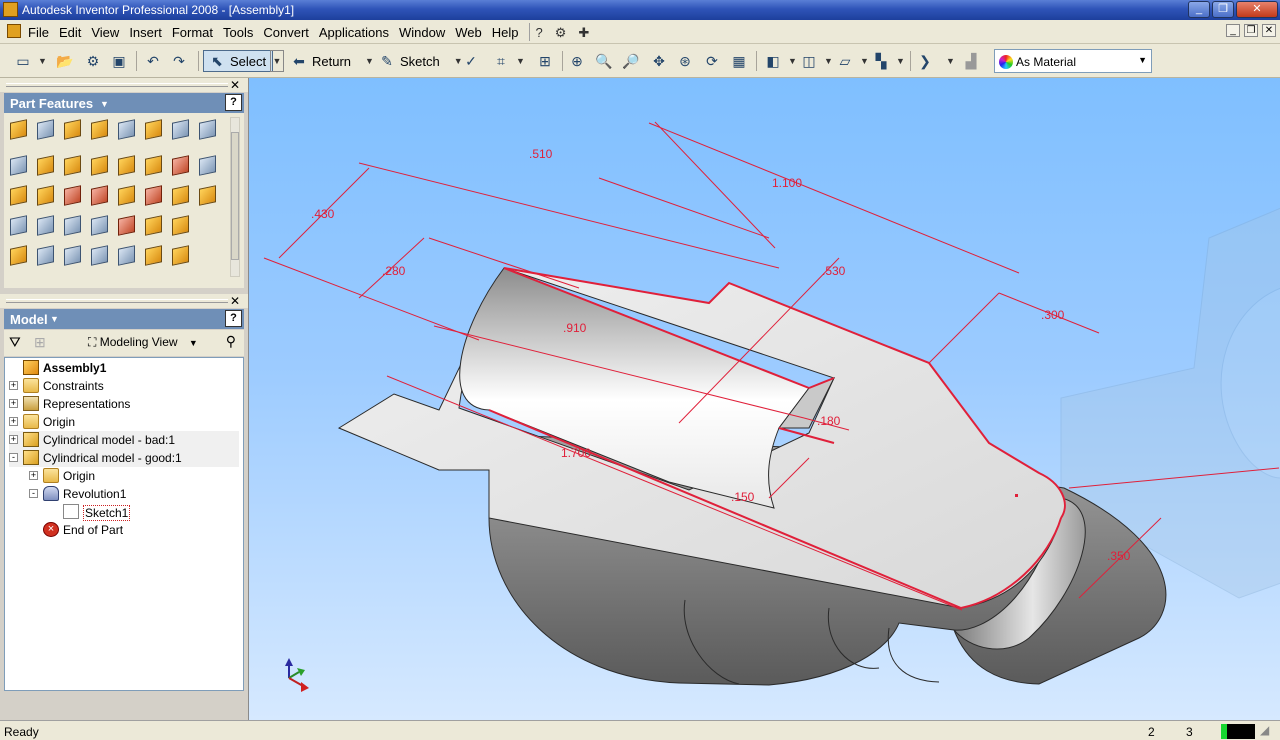 The height and width of the screenshot is (740, 1280). Describe the element at coordinates (153, 61) in the screenshot. I see `undo-button: ↶` at that location.